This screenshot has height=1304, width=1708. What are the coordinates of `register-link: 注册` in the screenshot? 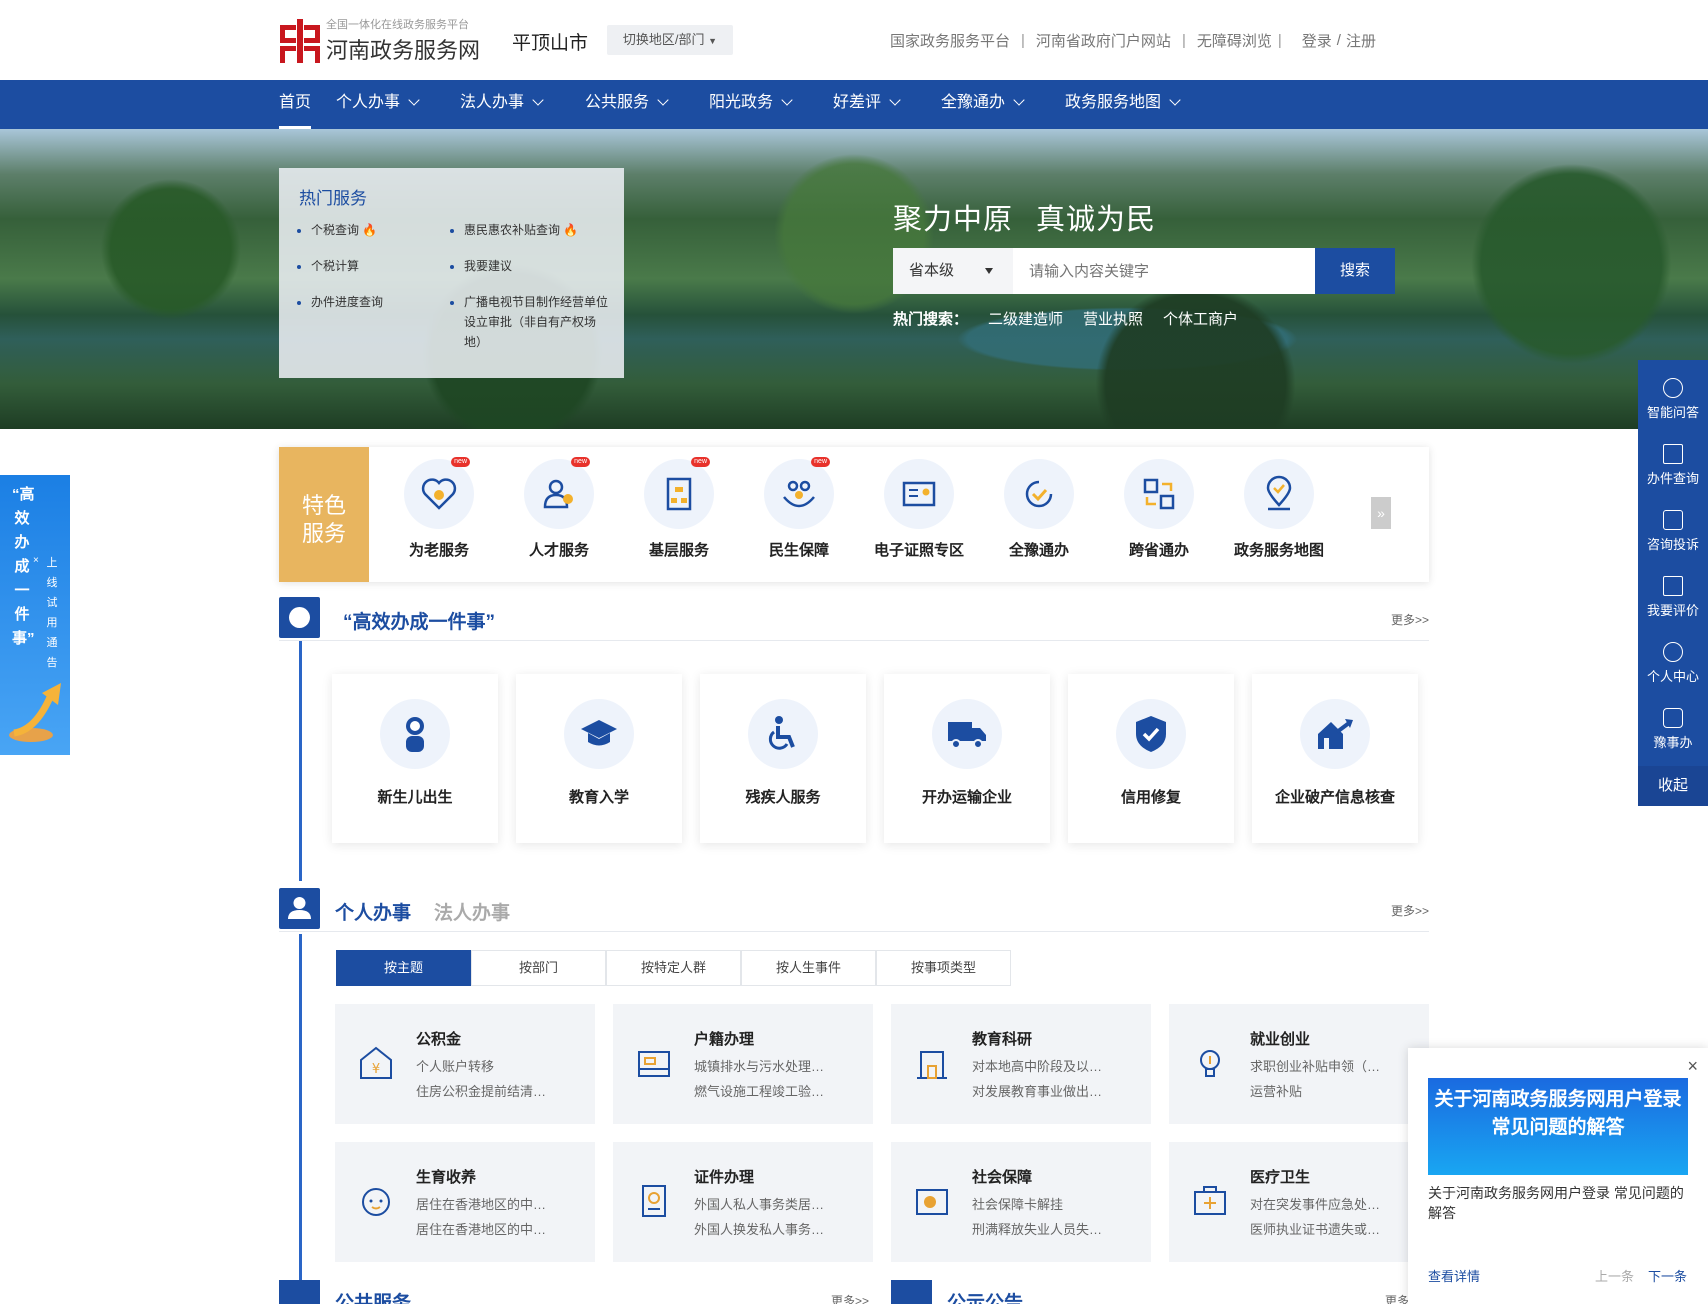 It's located at (1361, 40).